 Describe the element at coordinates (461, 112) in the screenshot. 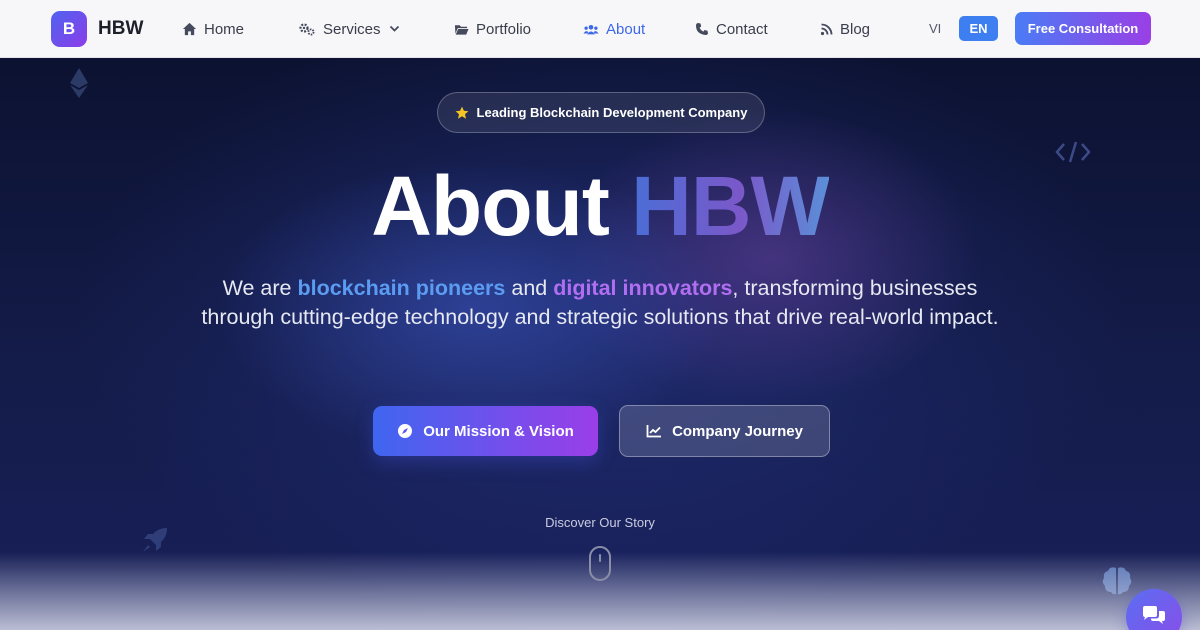

I see `star-icon` at that location.